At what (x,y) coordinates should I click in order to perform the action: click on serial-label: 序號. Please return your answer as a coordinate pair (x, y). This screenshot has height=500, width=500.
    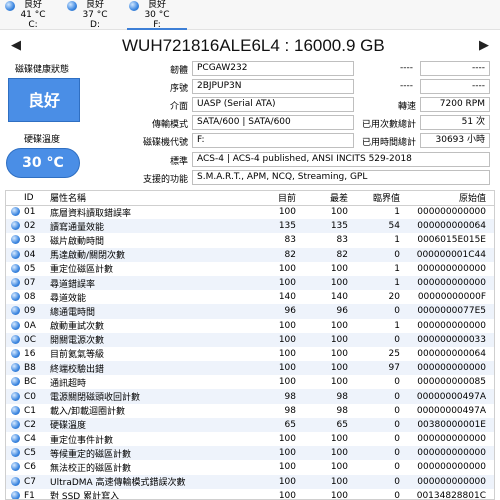
    Looking at the image, I should click on (178, 89).